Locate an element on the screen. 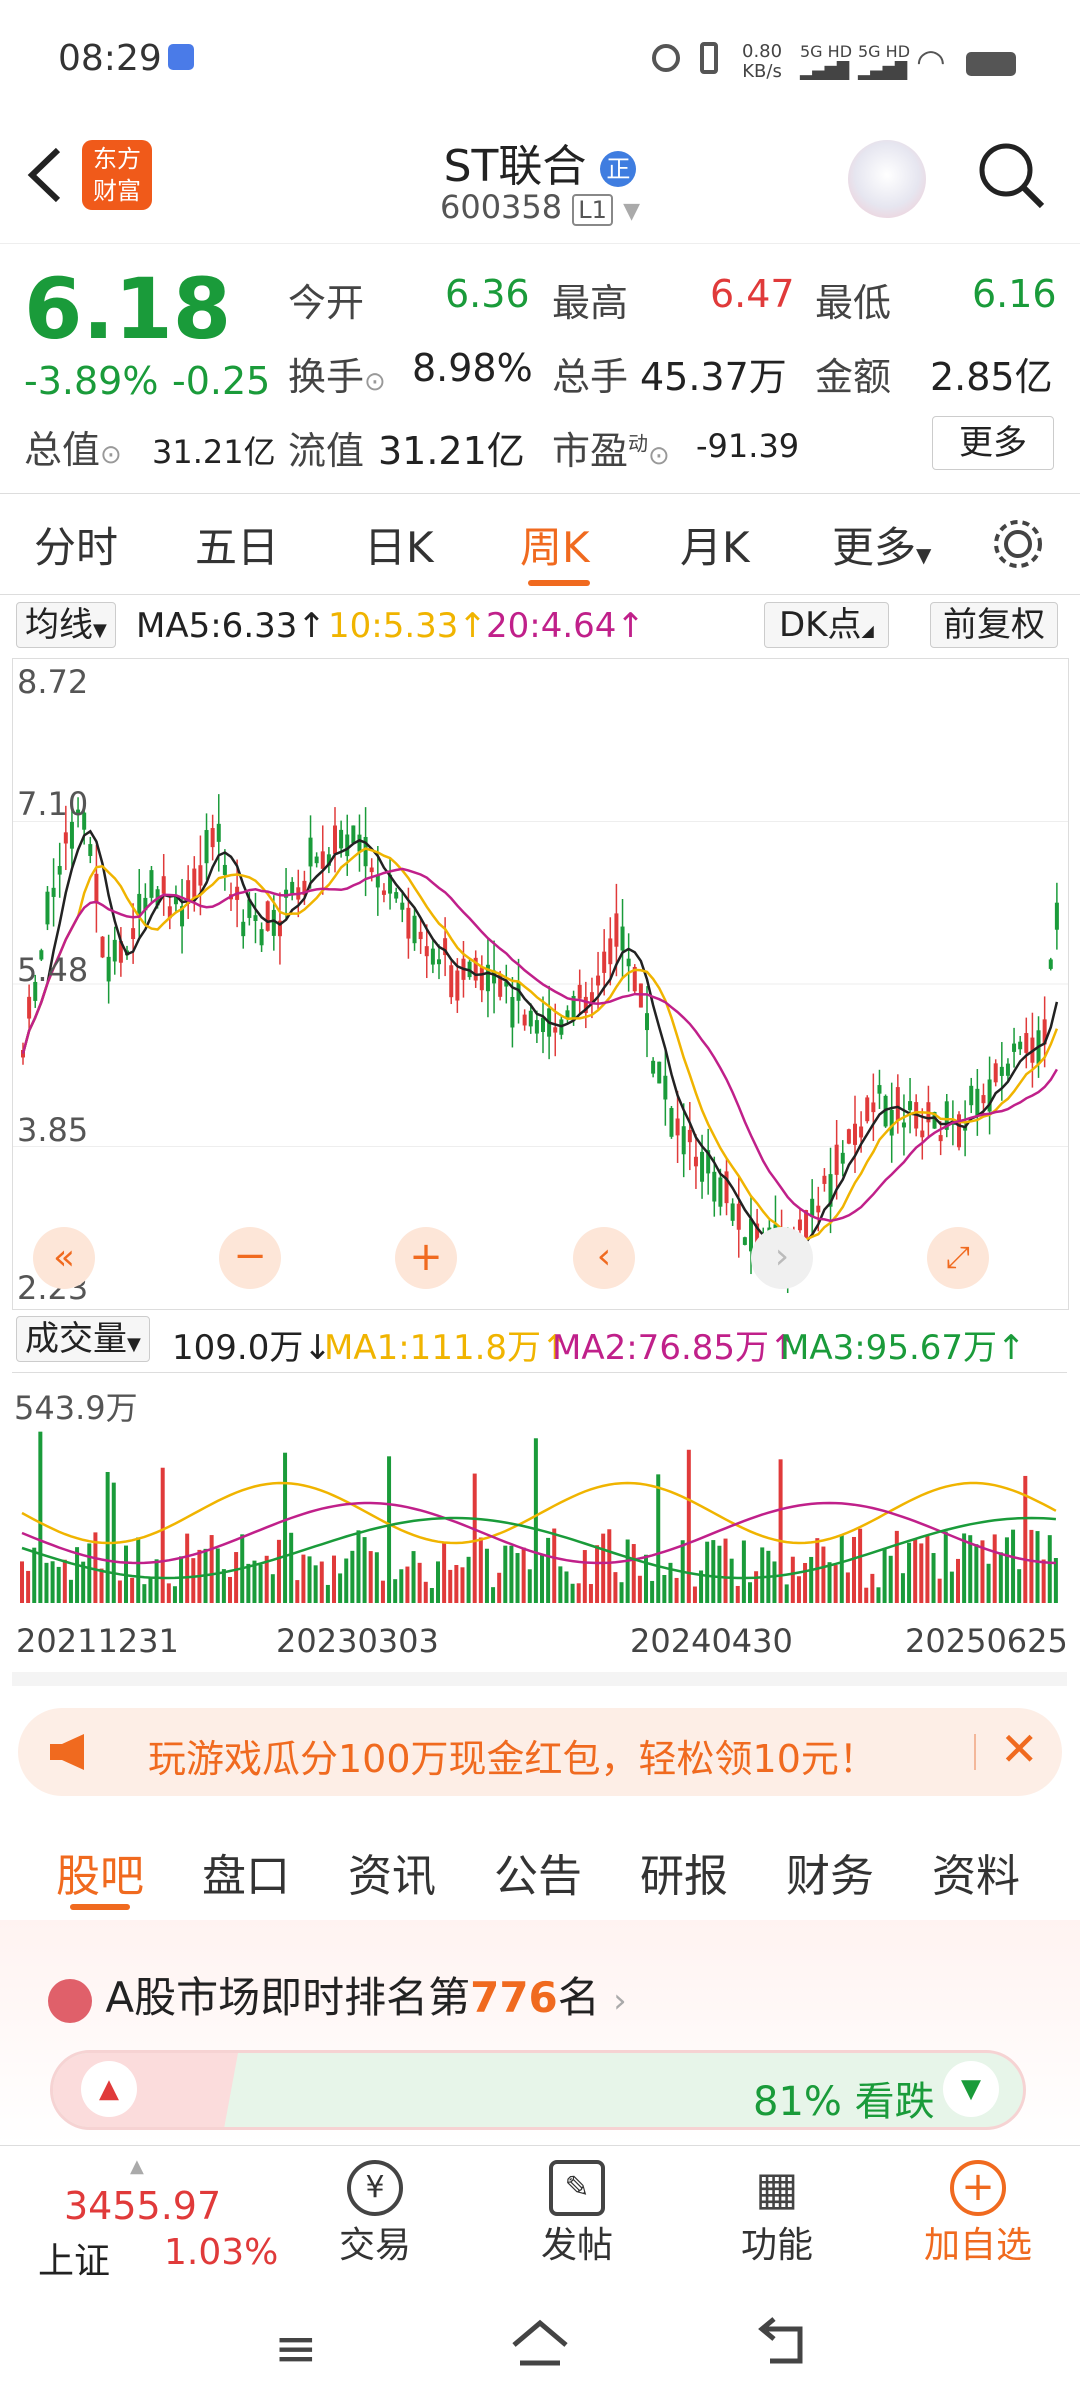 The width and height of the screenshot is (1080, 2408). pe-label-text: 市盈 is located at coordinates (590, 451).